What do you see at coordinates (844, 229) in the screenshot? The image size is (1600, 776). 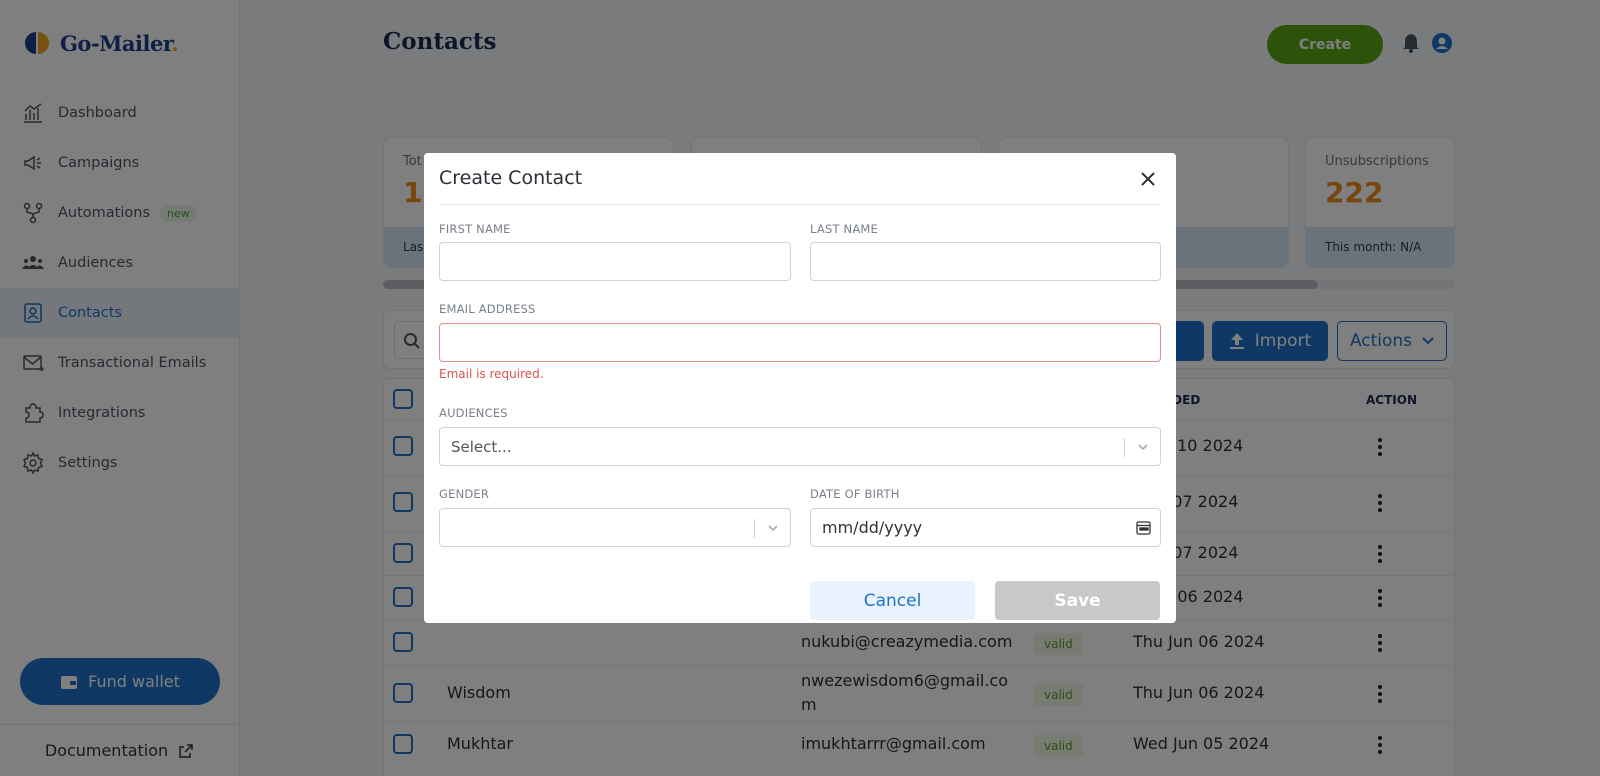 I see `last-name-label: LAST NAME` at bounding box center [844, 229].